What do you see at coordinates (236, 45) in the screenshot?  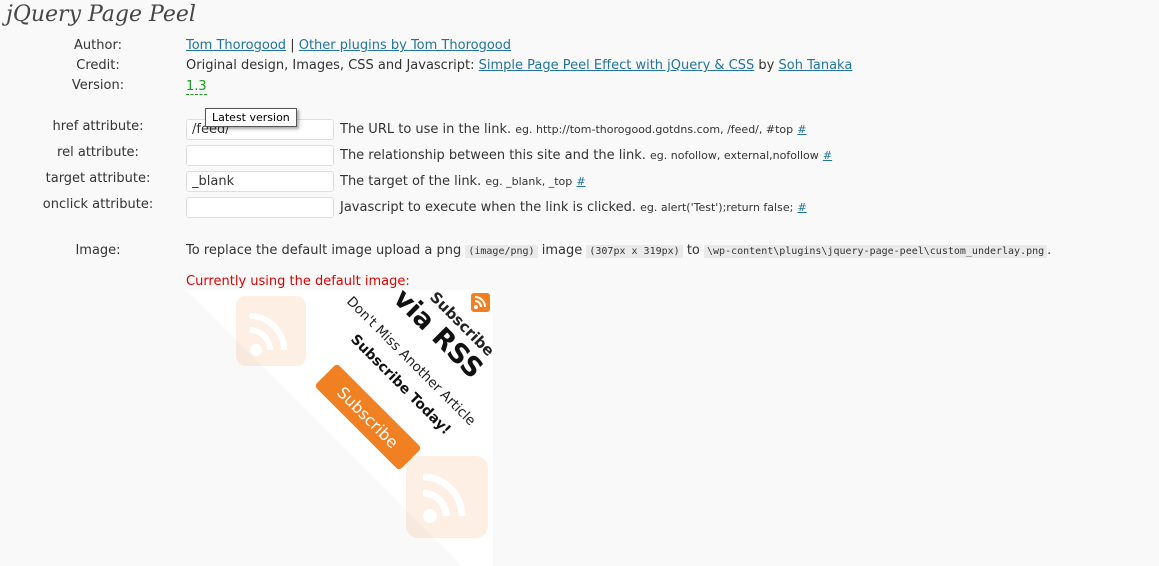 I see `author-link: Tom Thorogood` at bounding box center [236, 45].